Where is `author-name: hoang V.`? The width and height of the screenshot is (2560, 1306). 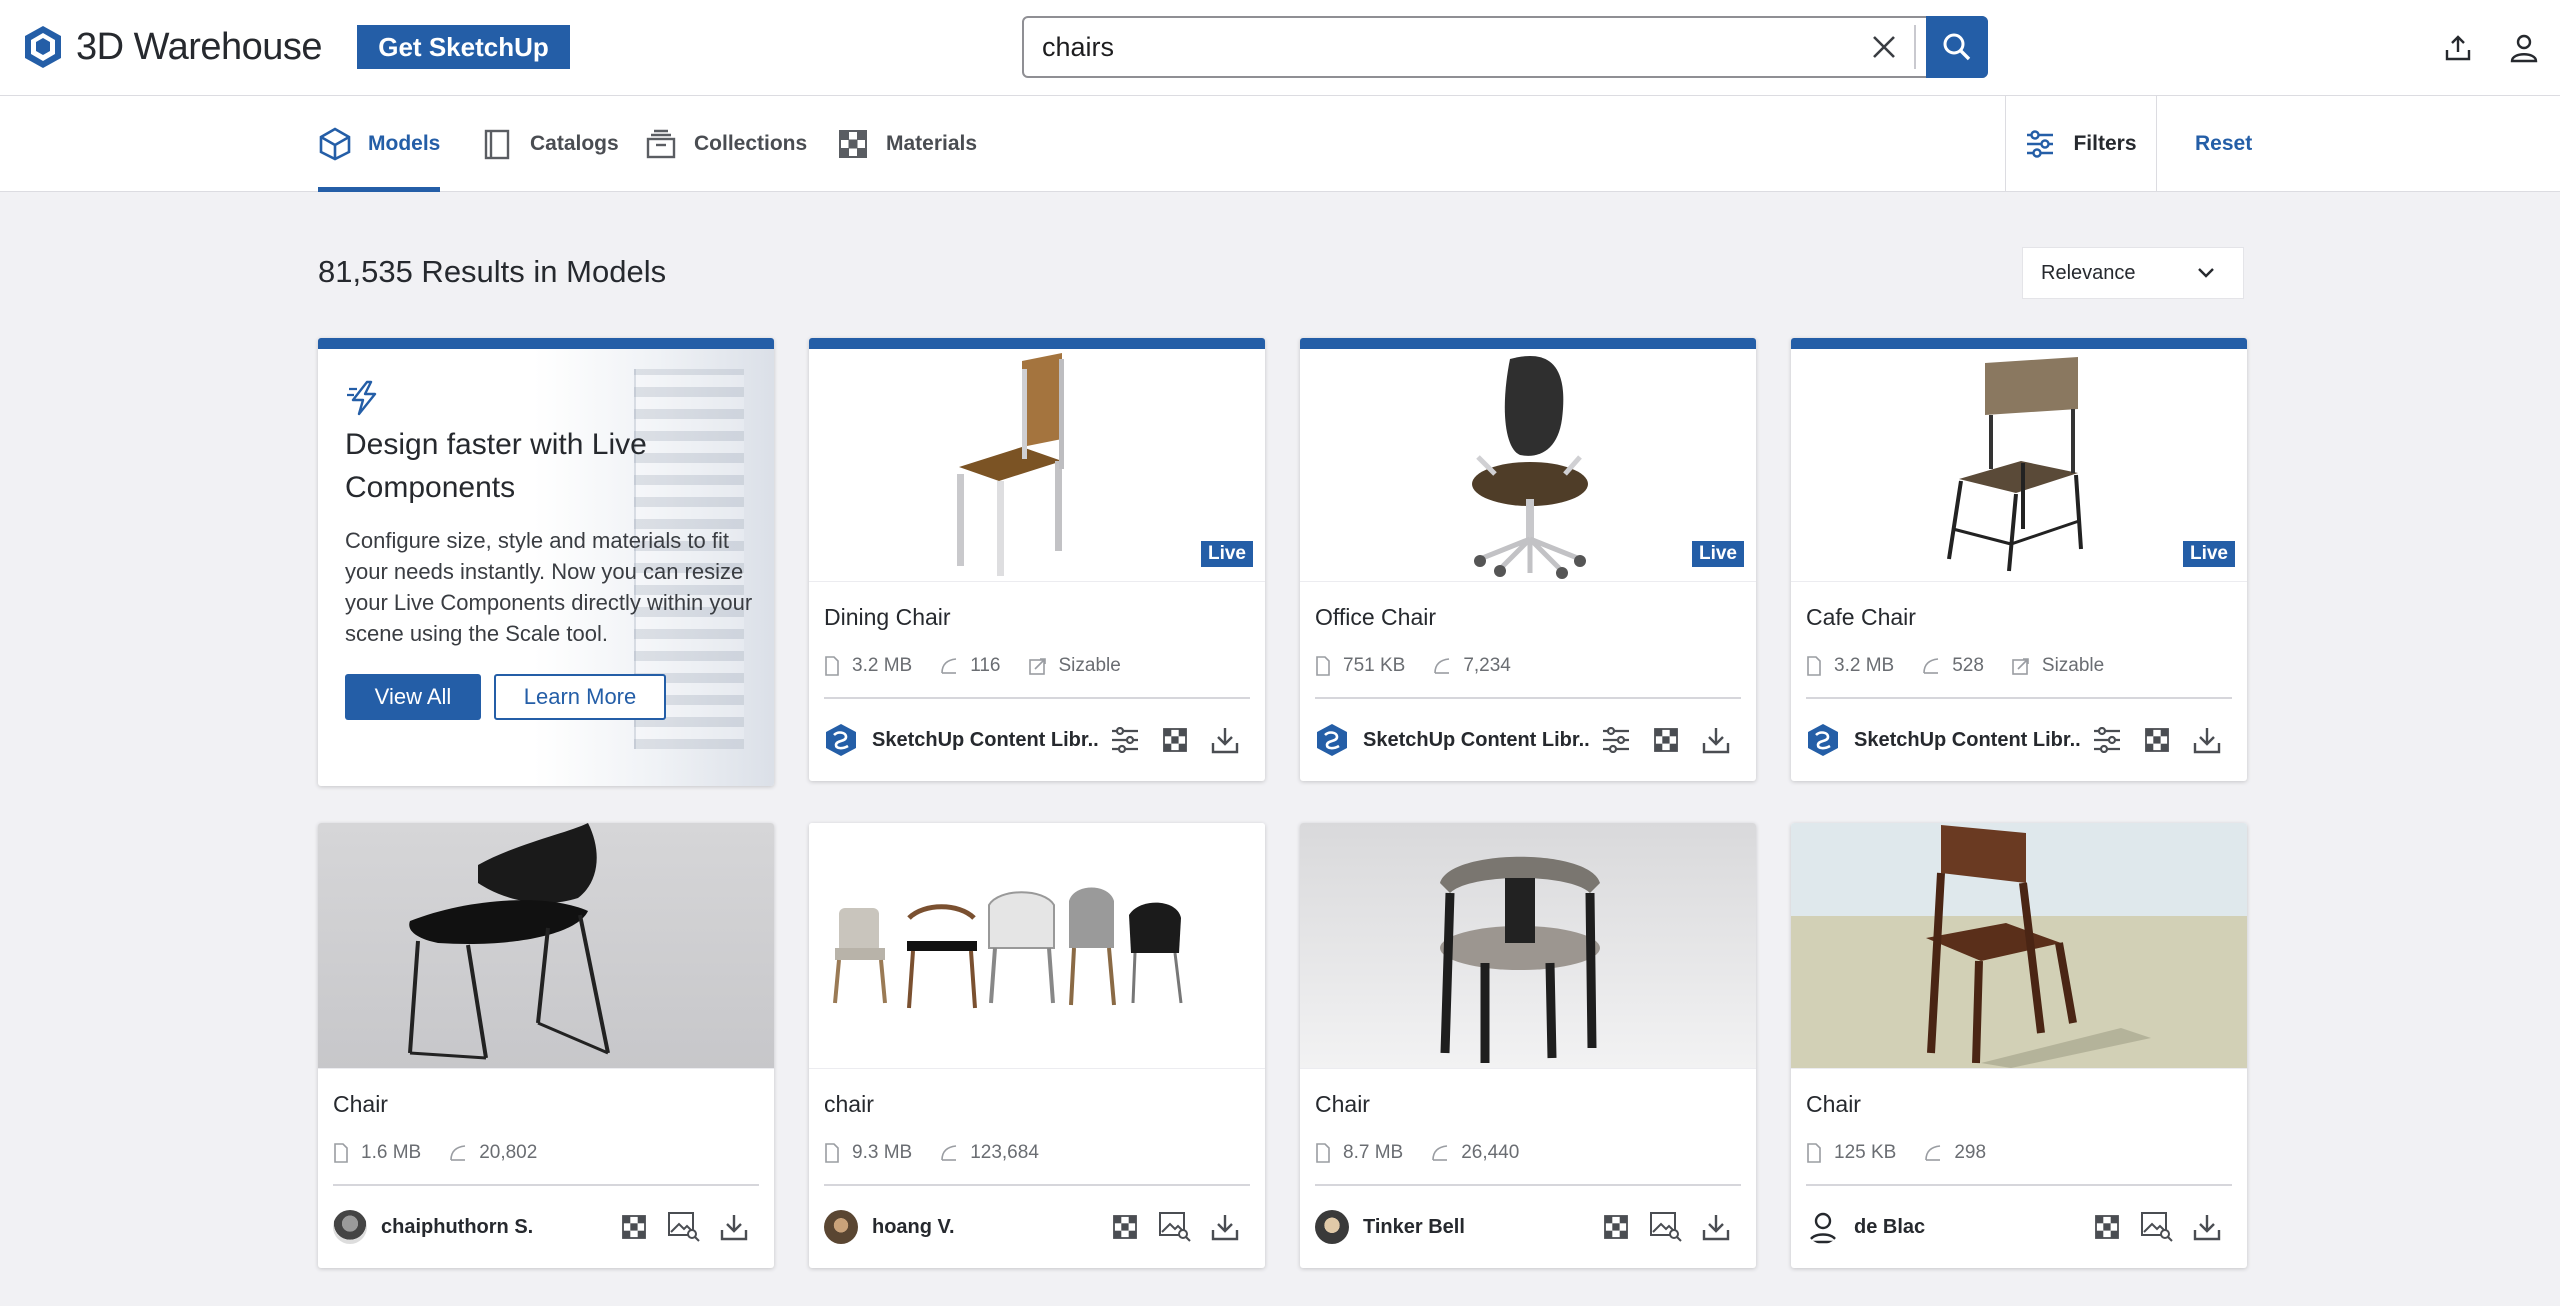
author-name: hoang V. is located at coordinates (986, 1227).